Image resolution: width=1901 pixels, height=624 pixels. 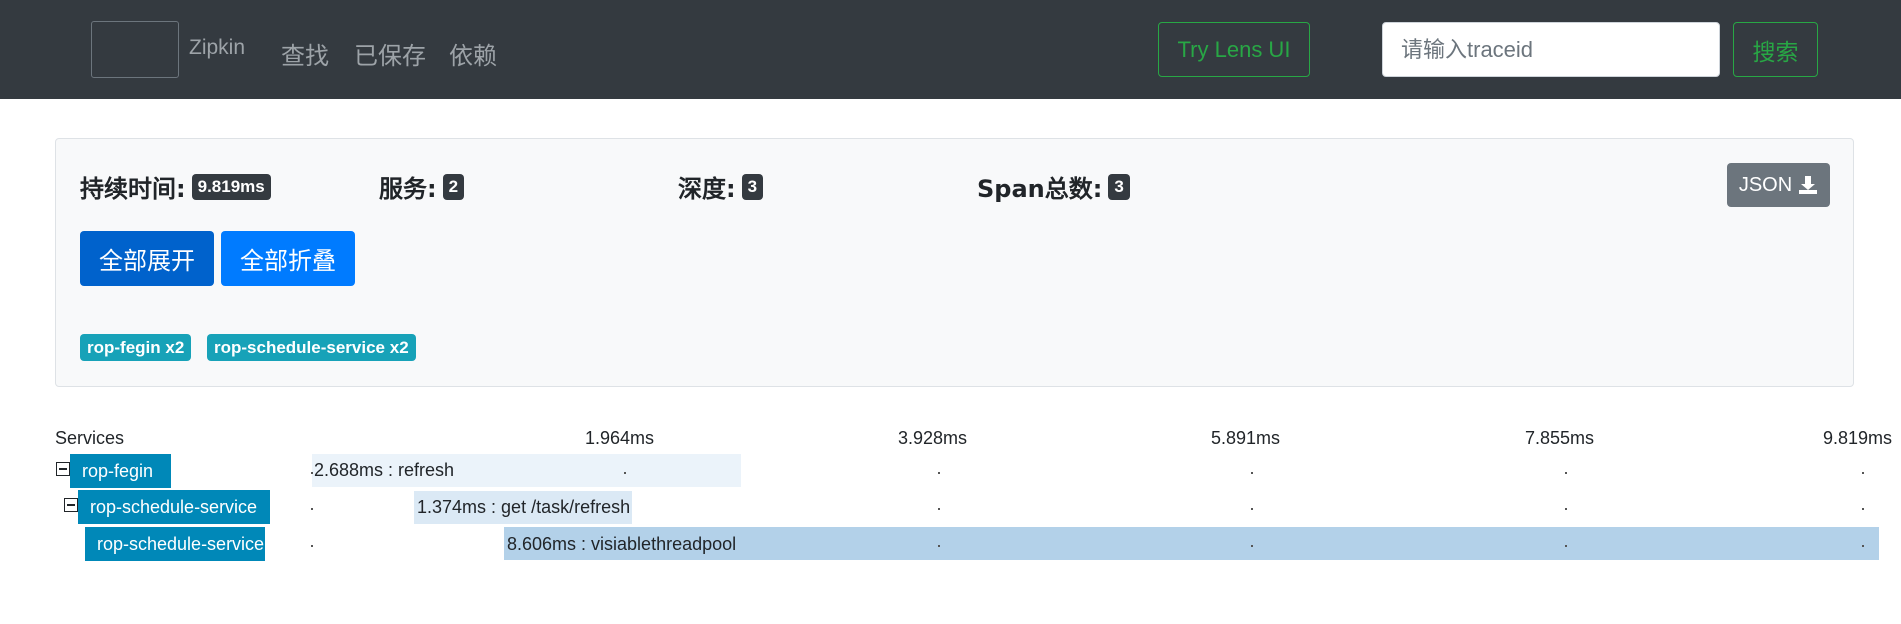 What do you see at coordinates (523, 507) in the screenshot?
I see `span-duration-label: 1.374ms : get /task/refresh` at bounding box center [523, 507].